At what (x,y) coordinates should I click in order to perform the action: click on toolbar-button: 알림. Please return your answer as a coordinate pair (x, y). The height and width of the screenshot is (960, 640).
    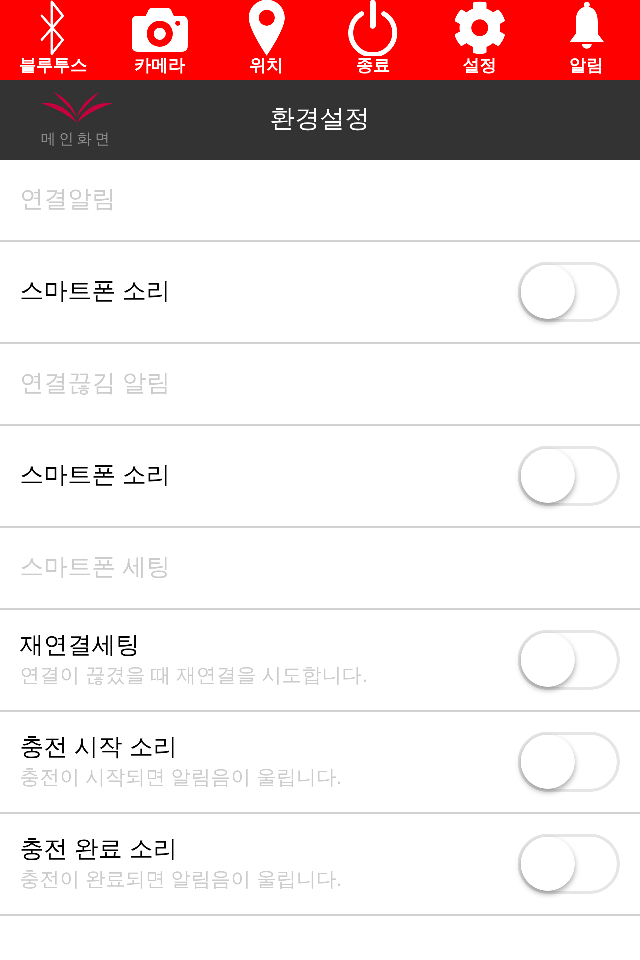
    Looking at the image, I should click on (586, 40).